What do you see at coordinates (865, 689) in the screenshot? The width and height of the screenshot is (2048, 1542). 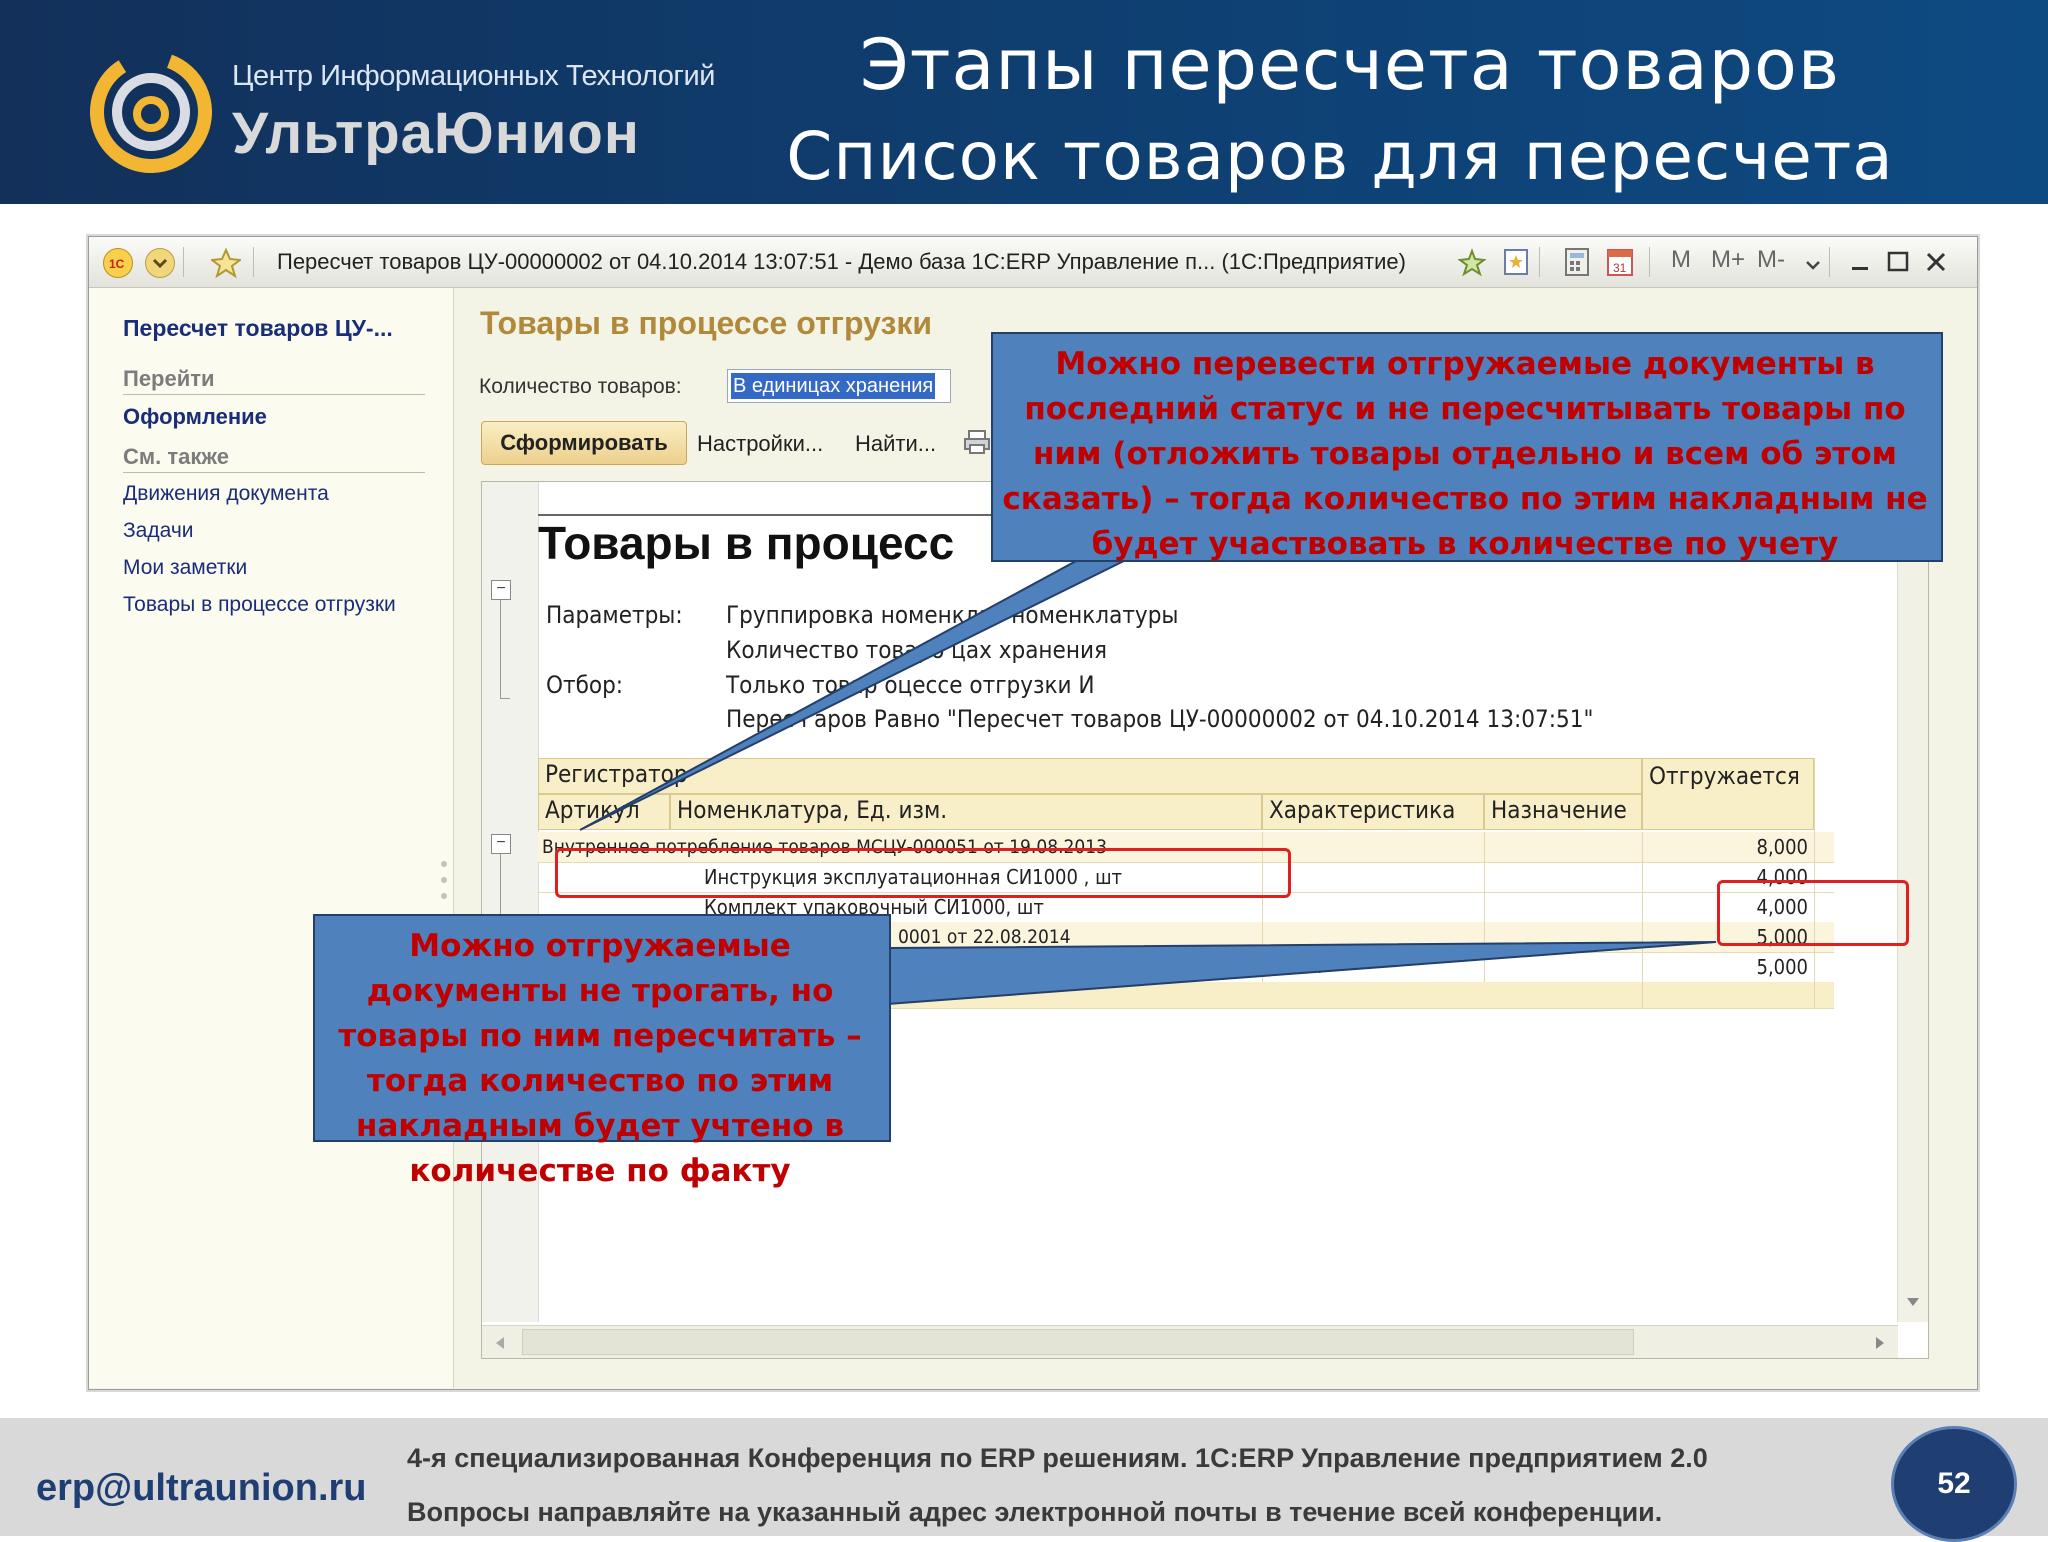 I see `top-callout-pointer` at bounding box center [865, 689].